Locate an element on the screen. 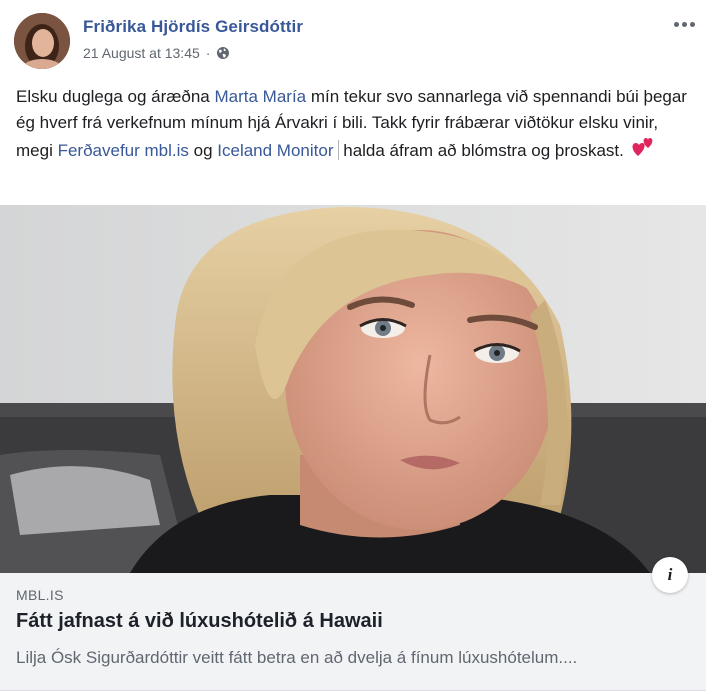 This screenshot has width=713, height=694. mention-ferdavefur: Ferðavefur mbl.is is located at coordinates (123, 150).